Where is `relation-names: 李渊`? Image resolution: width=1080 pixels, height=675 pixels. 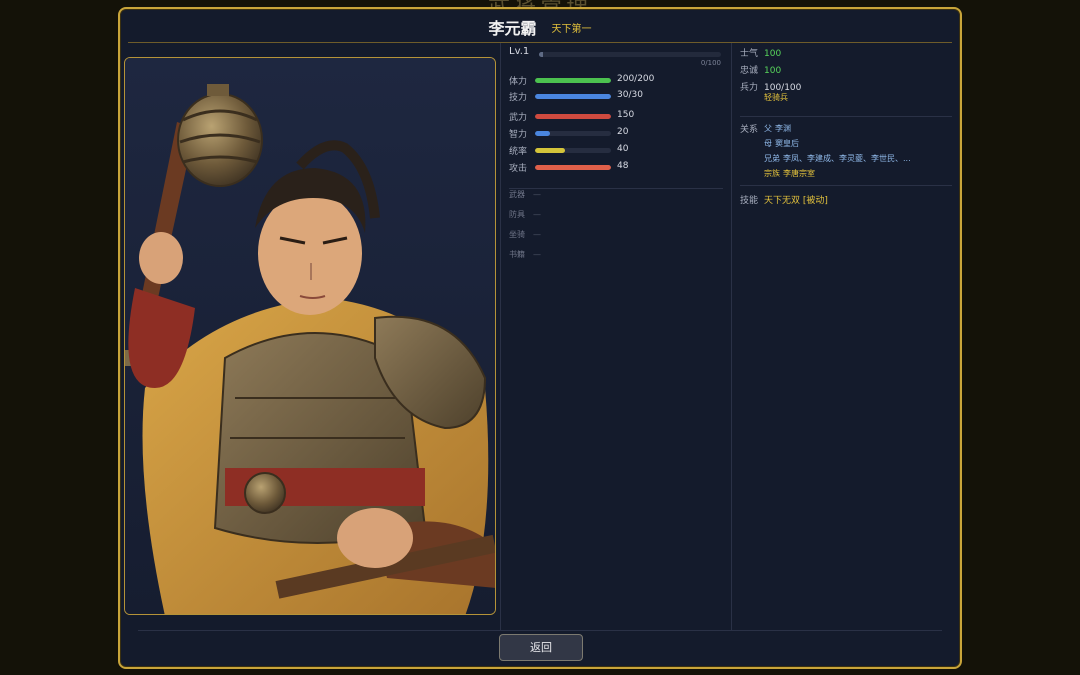
relation-names: 李渊 is located at coordinates (783, 128).